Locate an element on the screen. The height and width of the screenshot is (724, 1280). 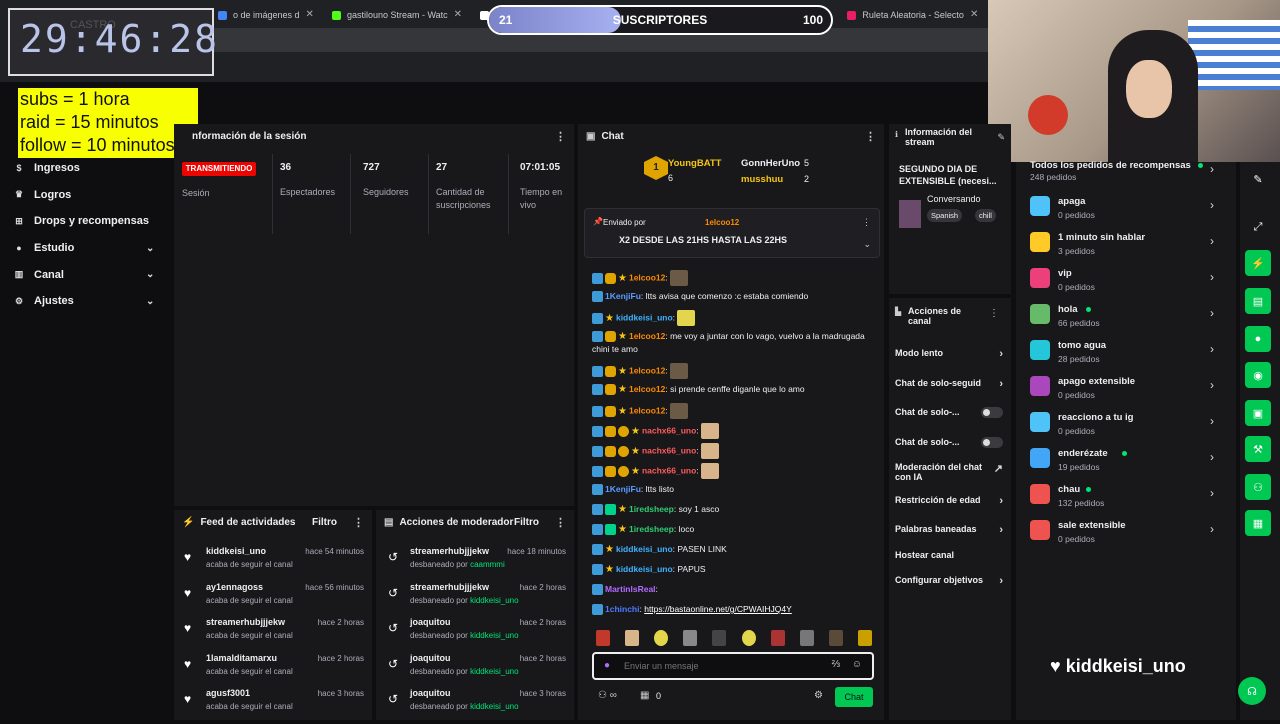
reward-item: vip 0 pedidos › is located at coordinates (1125, 284).